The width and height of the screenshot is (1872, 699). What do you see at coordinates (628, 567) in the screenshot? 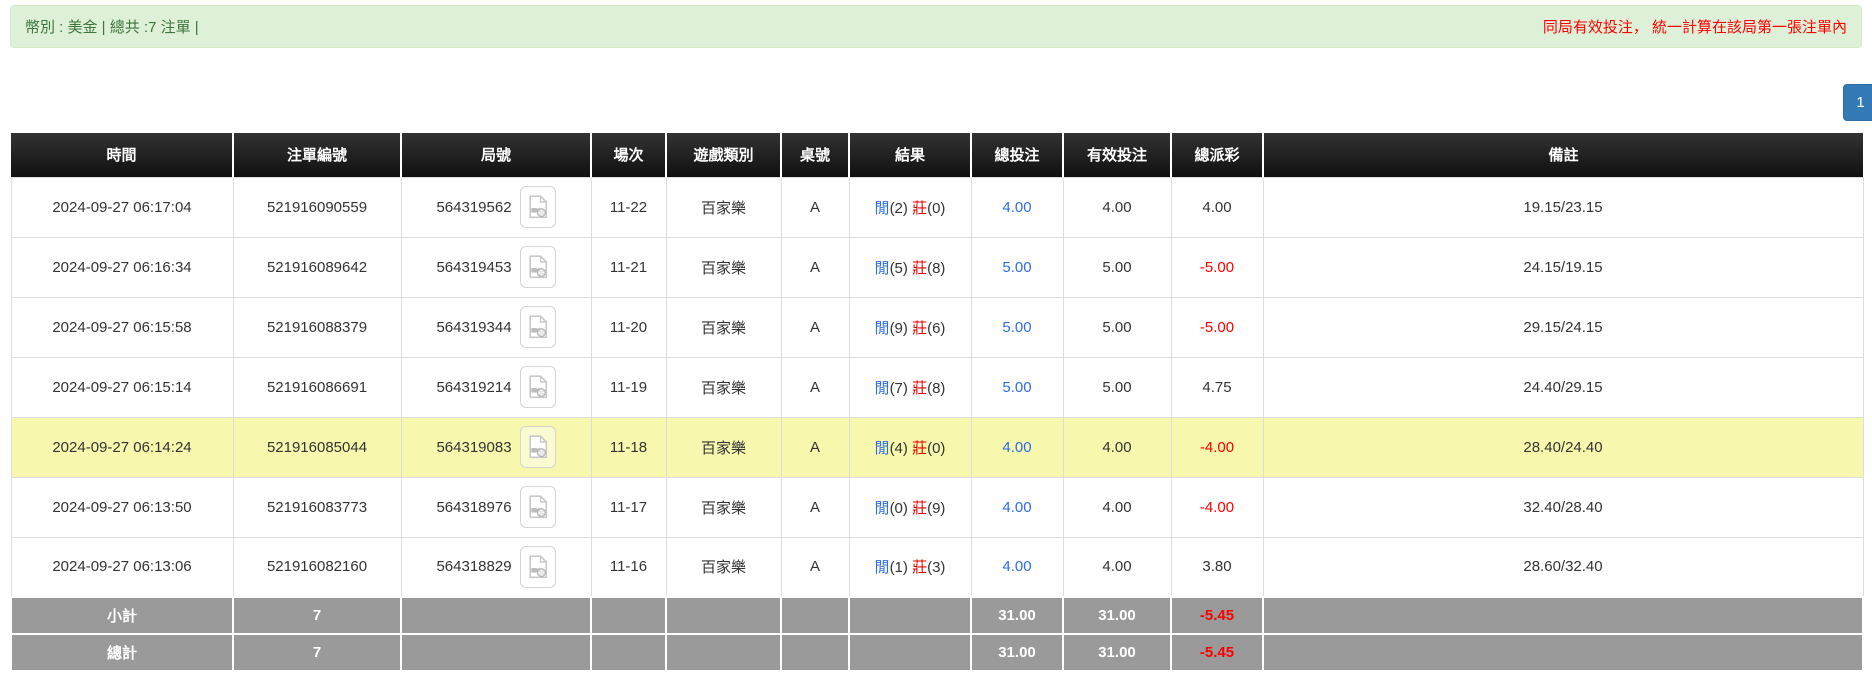
I see `session-cell: 11-16` at bounding box center [628, 567].